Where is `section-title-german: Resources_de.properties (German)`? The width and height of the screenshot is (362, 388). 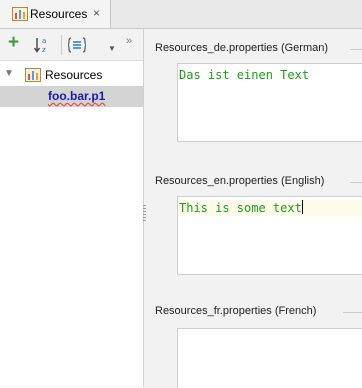
section-title-german: Resources_de.properties (German) is located at coordinates (242, 48).